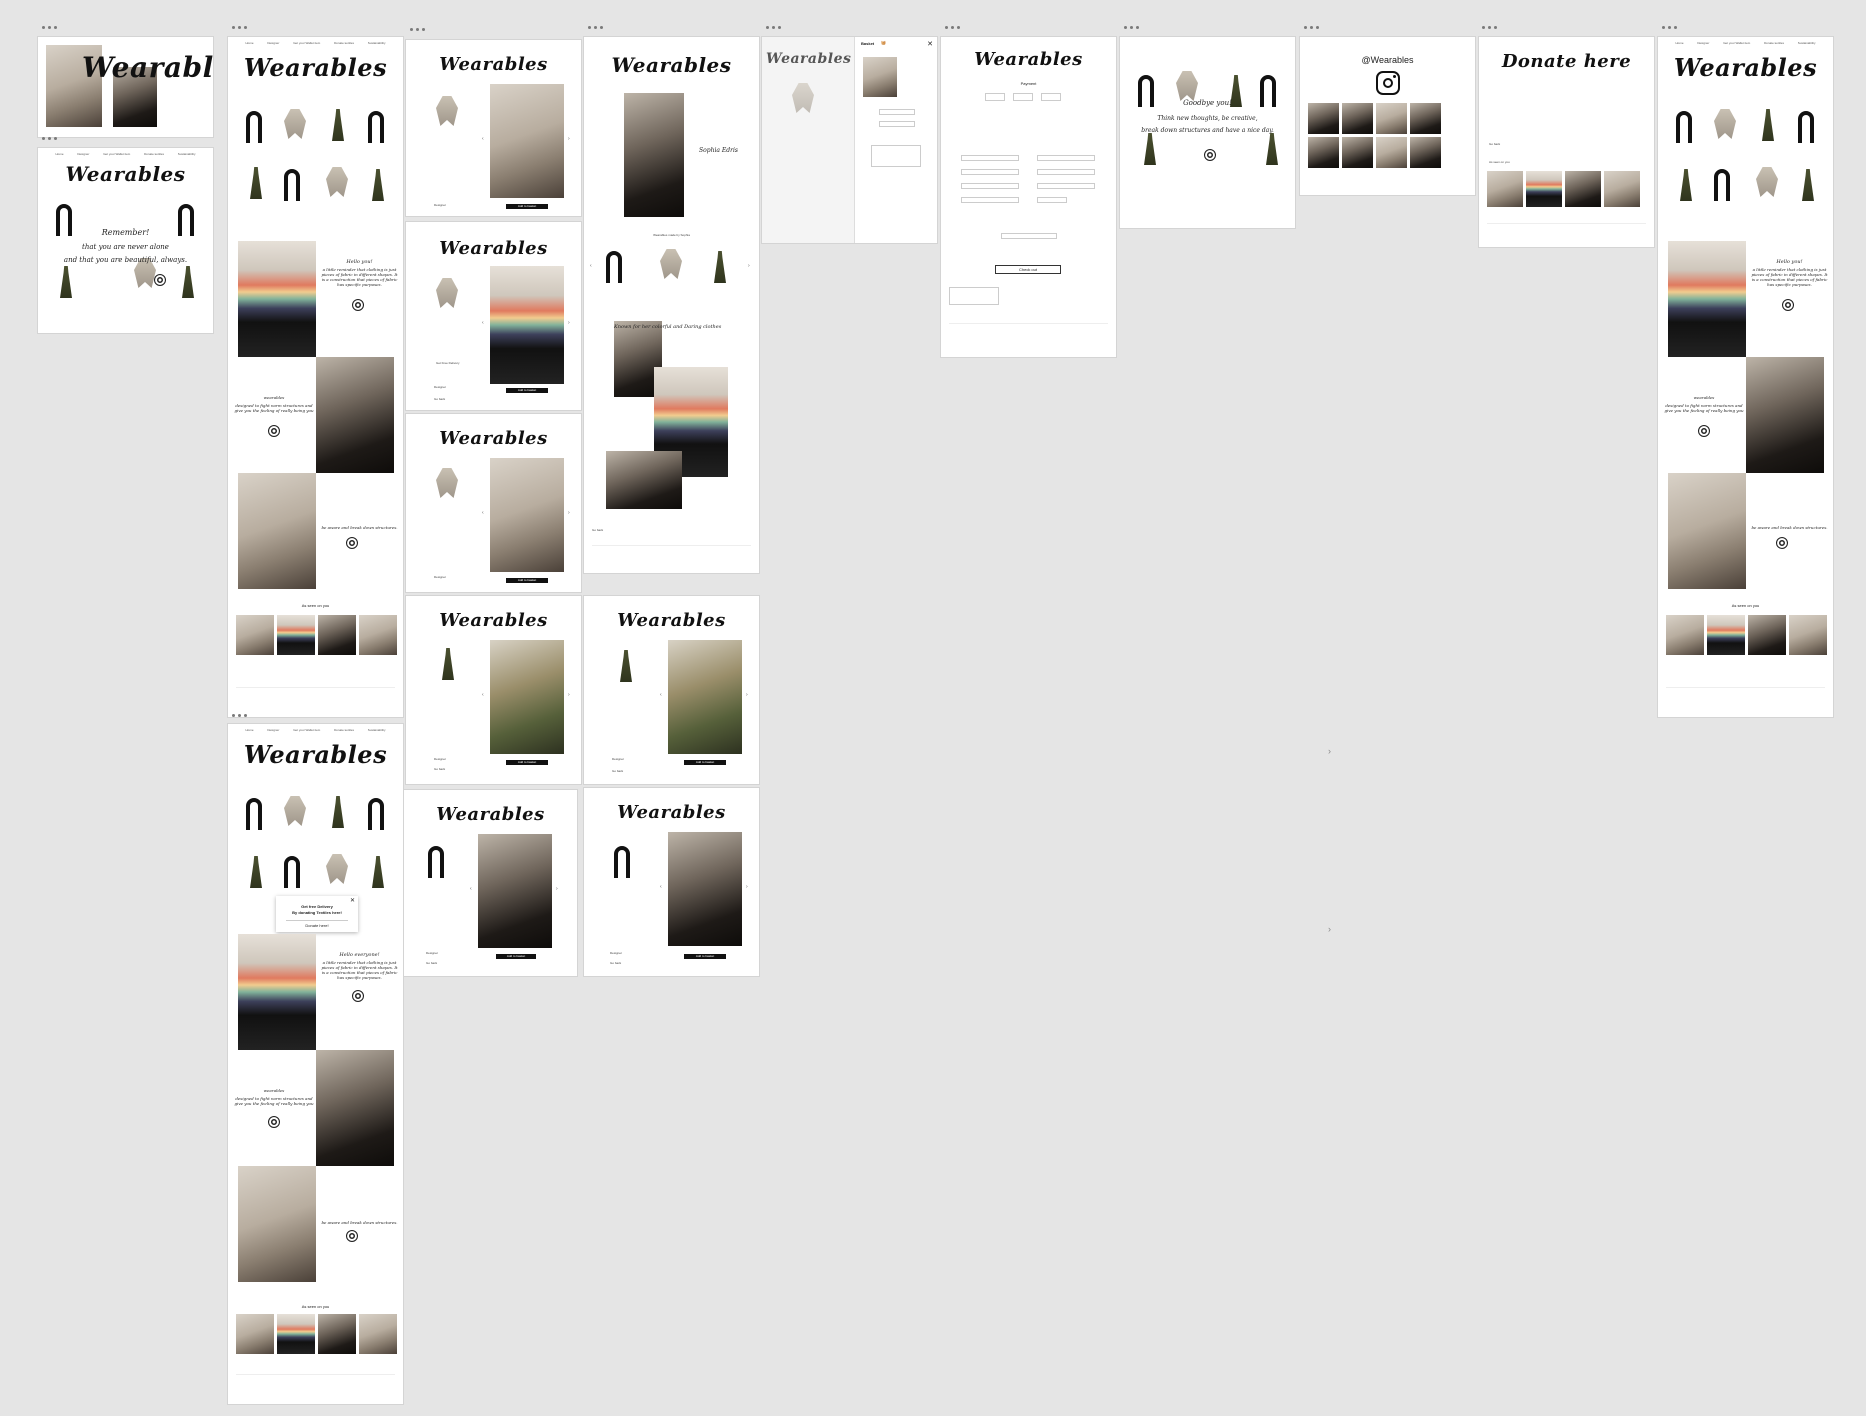  What do you see at coordinates (897, 124) in the screenshot?
I see `basket-remove` at bounding box center [897, 124].